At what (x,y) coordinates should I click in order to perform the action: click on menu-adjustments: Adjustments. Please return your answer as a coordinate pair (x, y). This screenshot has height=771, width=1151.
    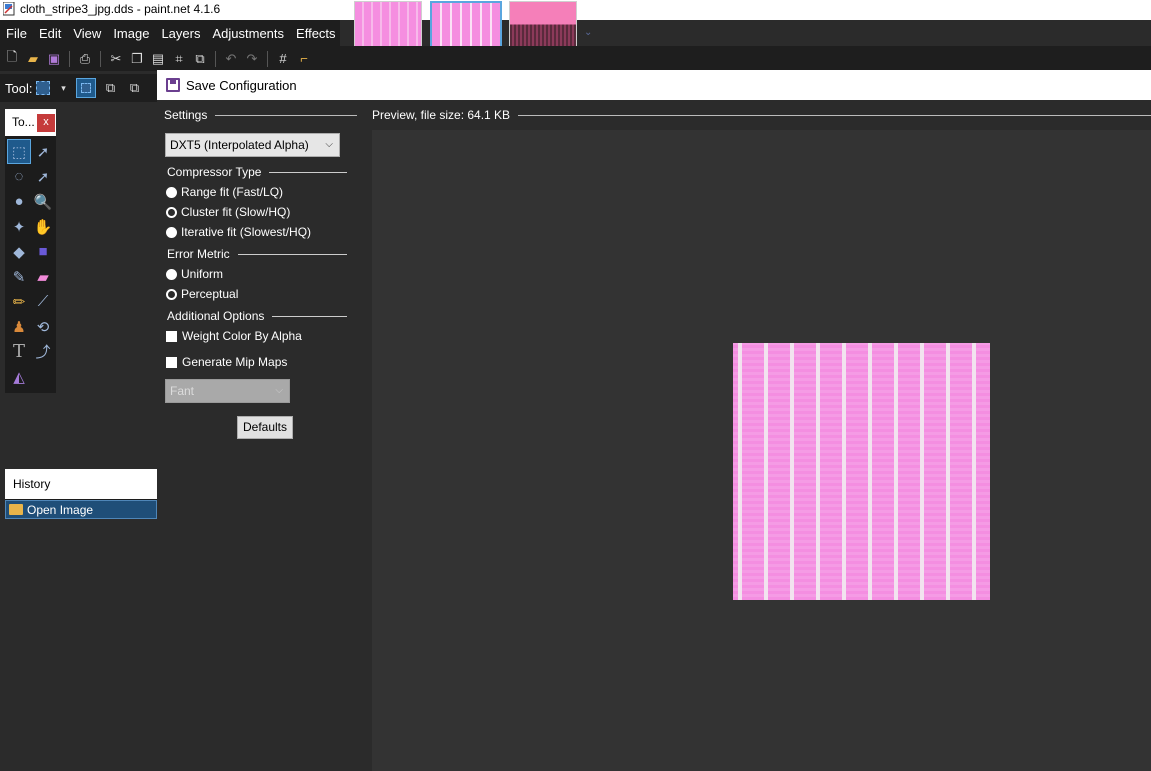
    Looking at the image, I should click on (248, 33).